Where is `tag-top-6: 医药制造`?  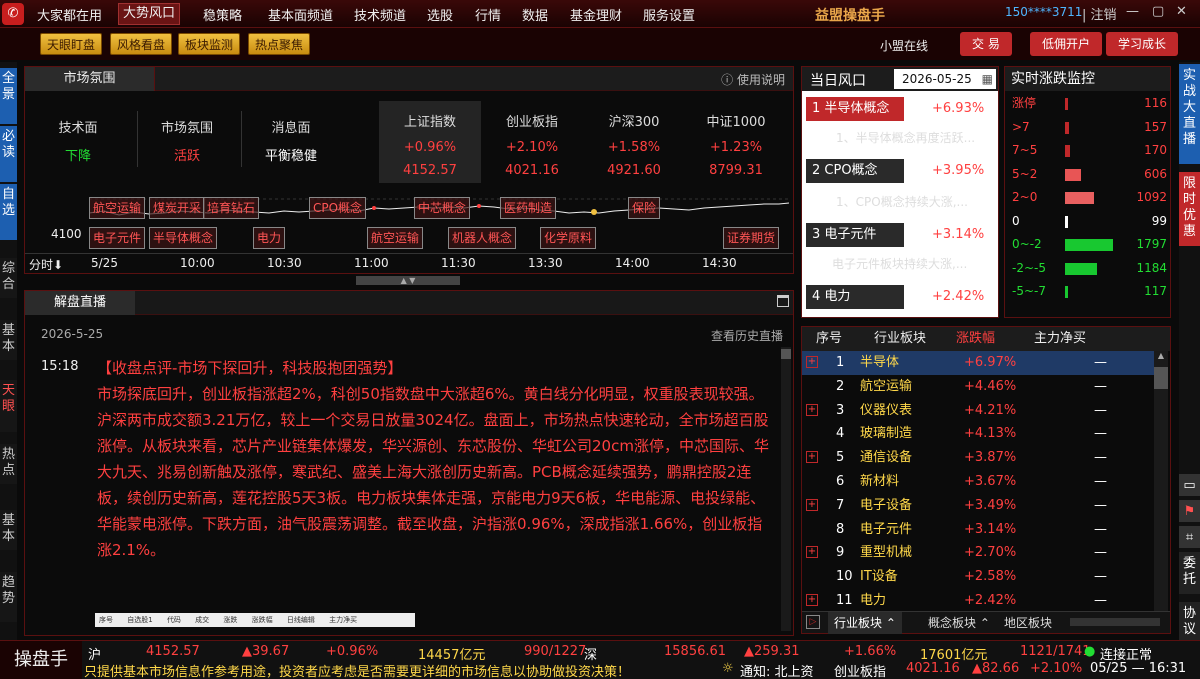
tag-top-6: 医药制造 is located at coordinates (528, 208).